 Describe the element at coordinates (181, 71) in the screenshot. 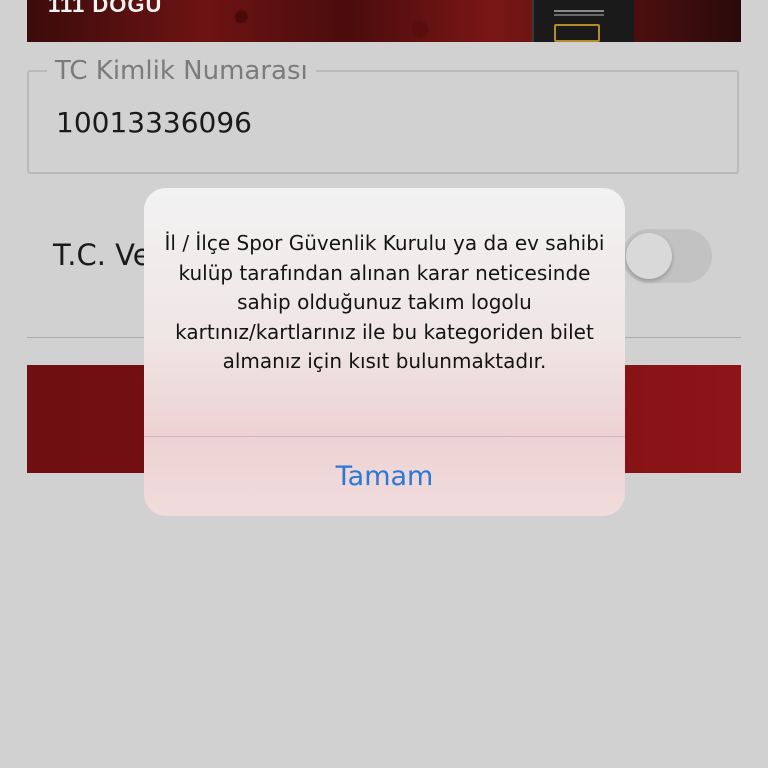

I see `tc-kimlik-label: TC Kimlik Numarası` at that location.